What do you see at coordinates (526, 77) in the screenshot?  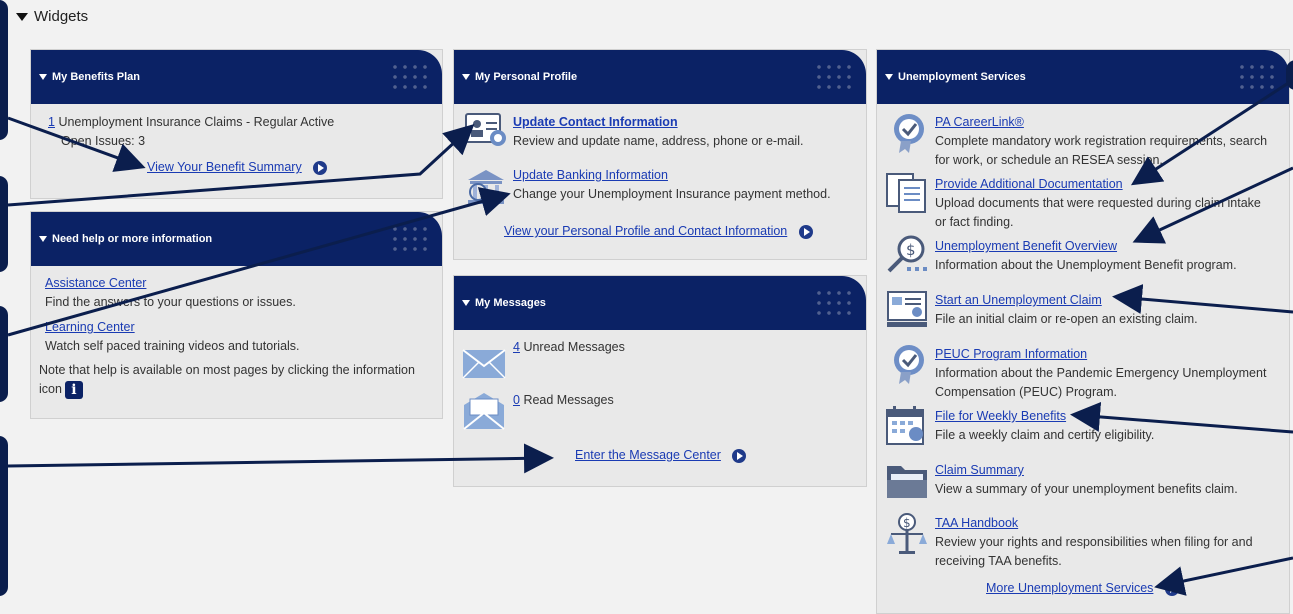 I see `profile-panel-title: My Personal Profile` at bounding box center [526, 77].